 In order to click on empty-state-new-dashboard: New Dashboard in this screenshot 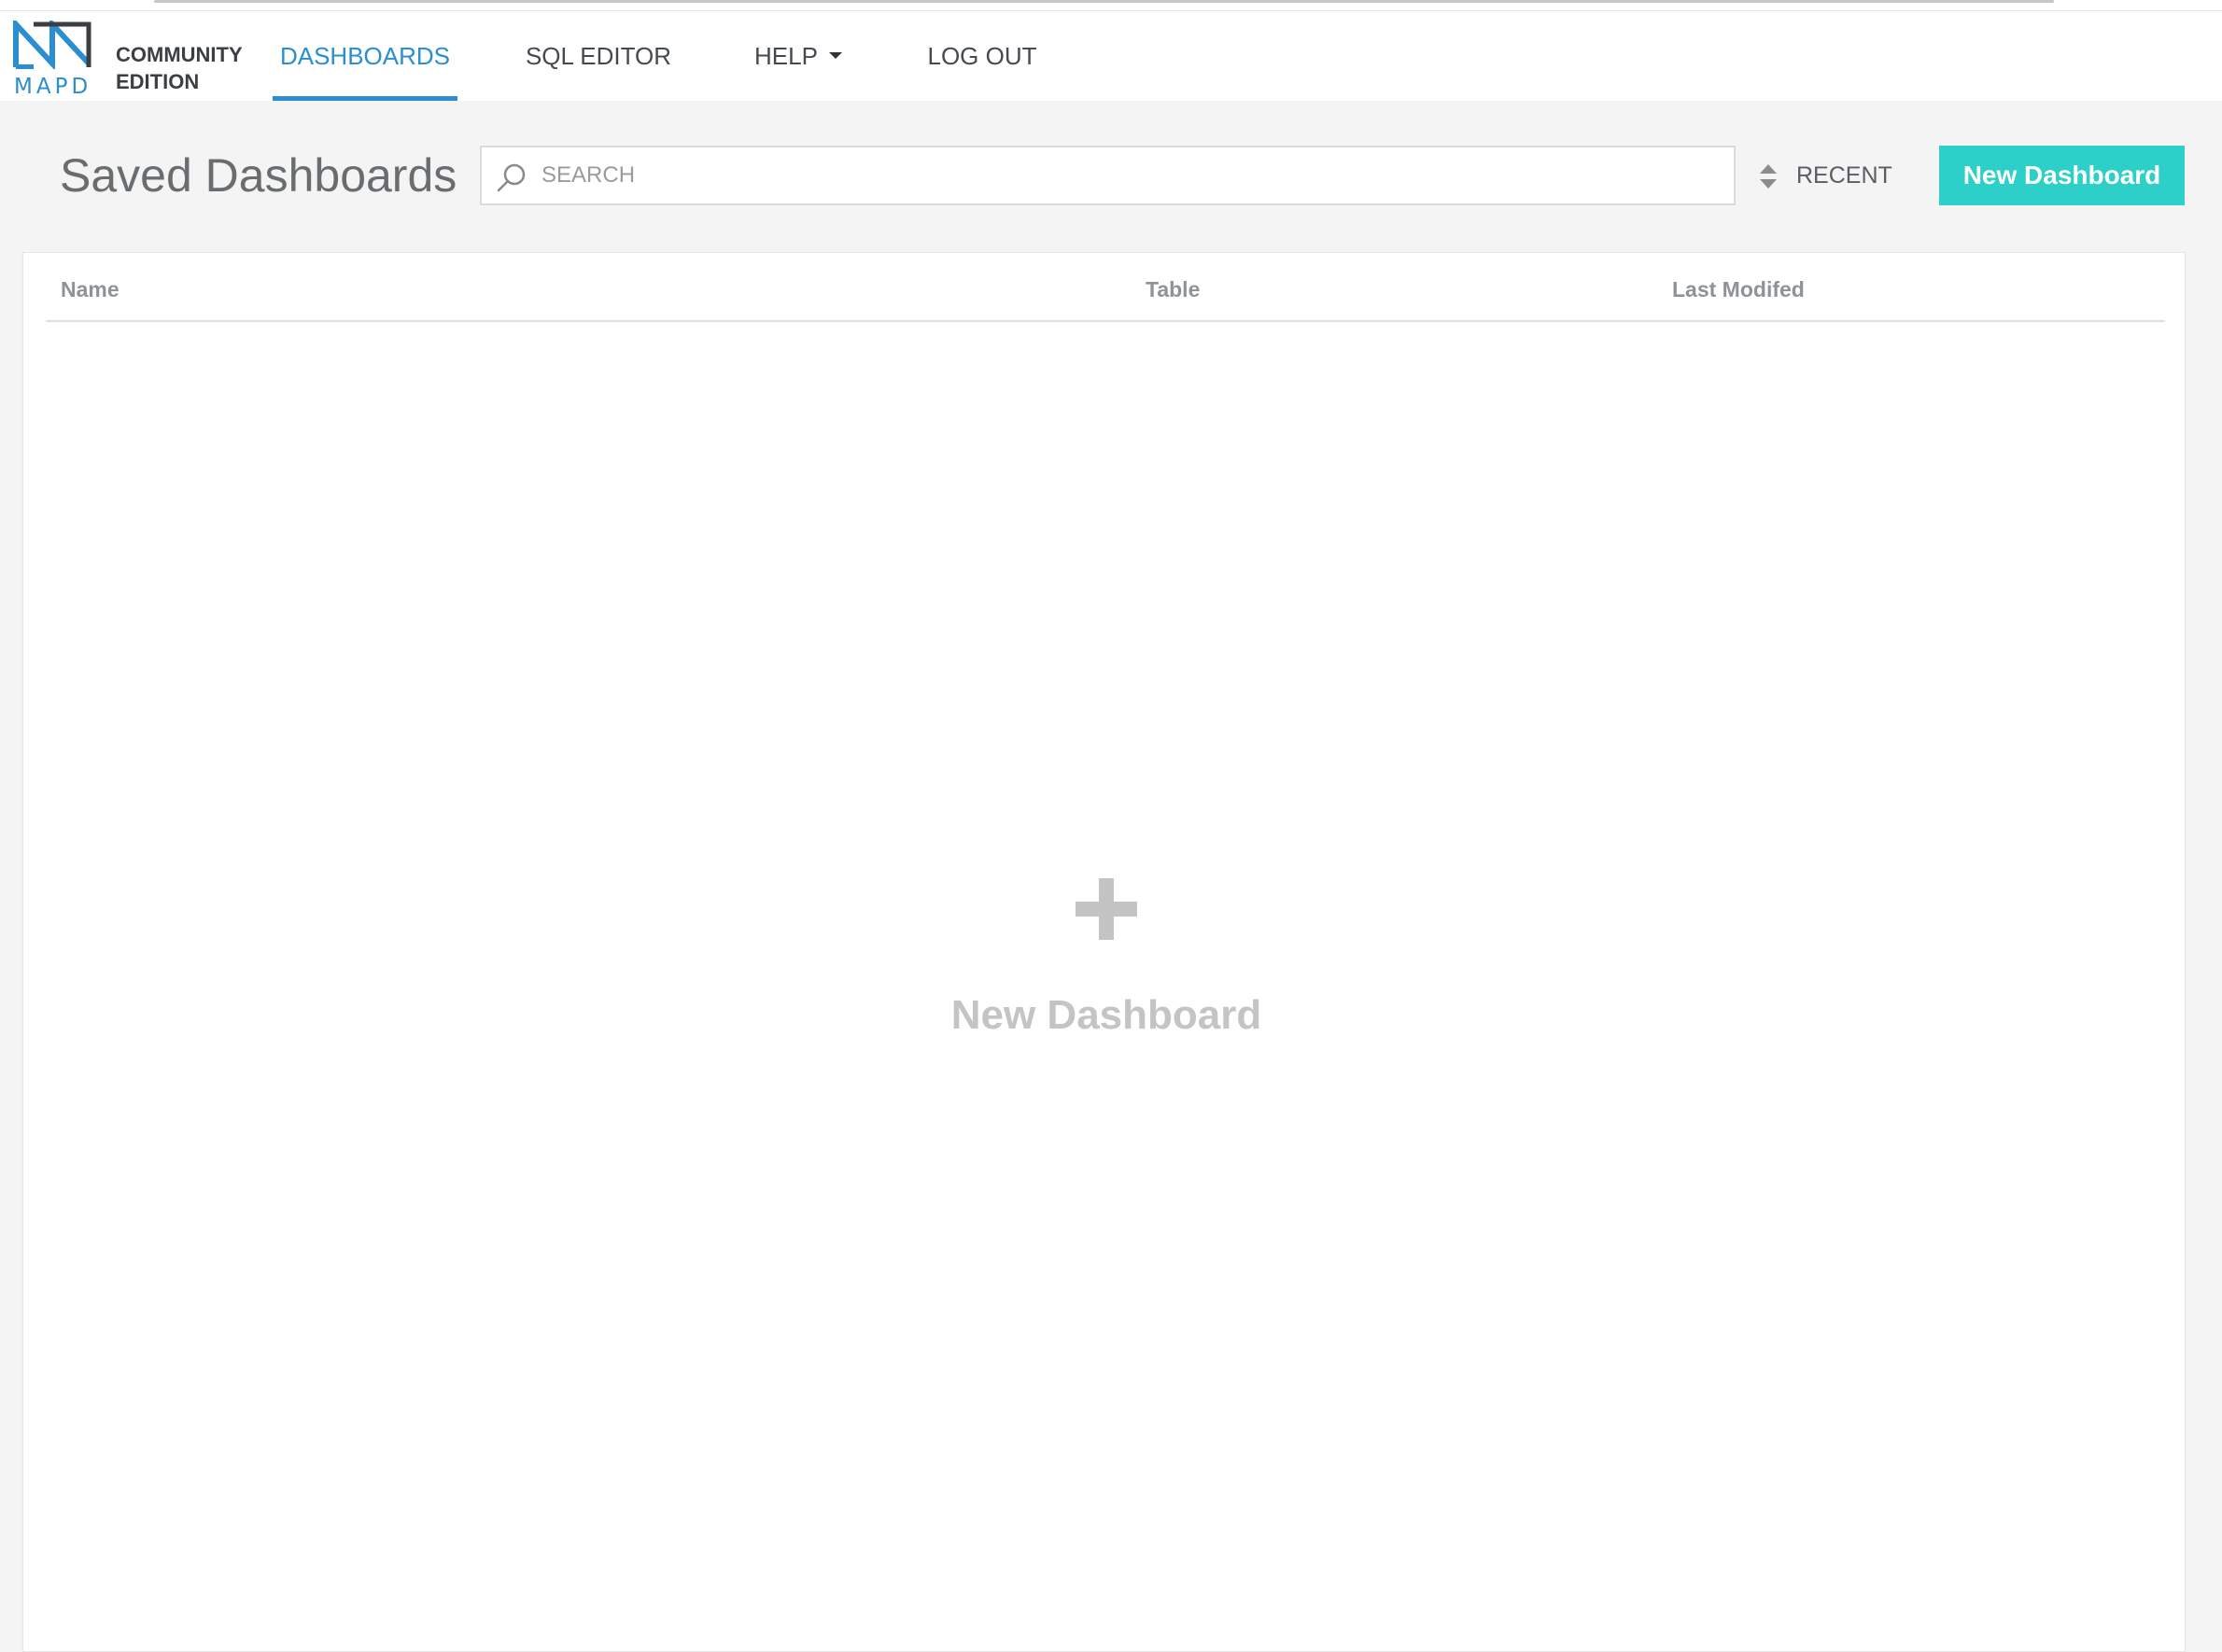, I will do `click(1106, 981)`.